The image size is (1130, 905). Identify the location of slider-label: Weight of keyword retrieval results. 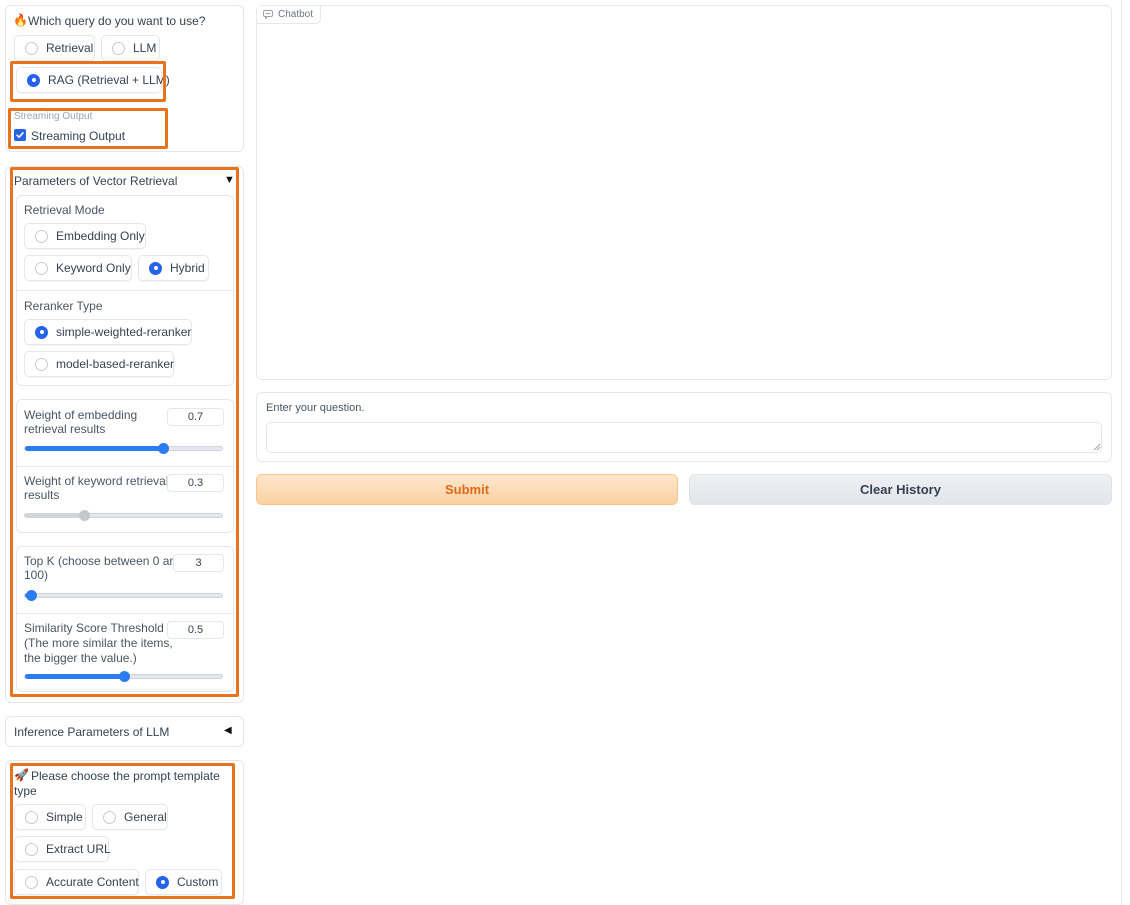
(96, 488).